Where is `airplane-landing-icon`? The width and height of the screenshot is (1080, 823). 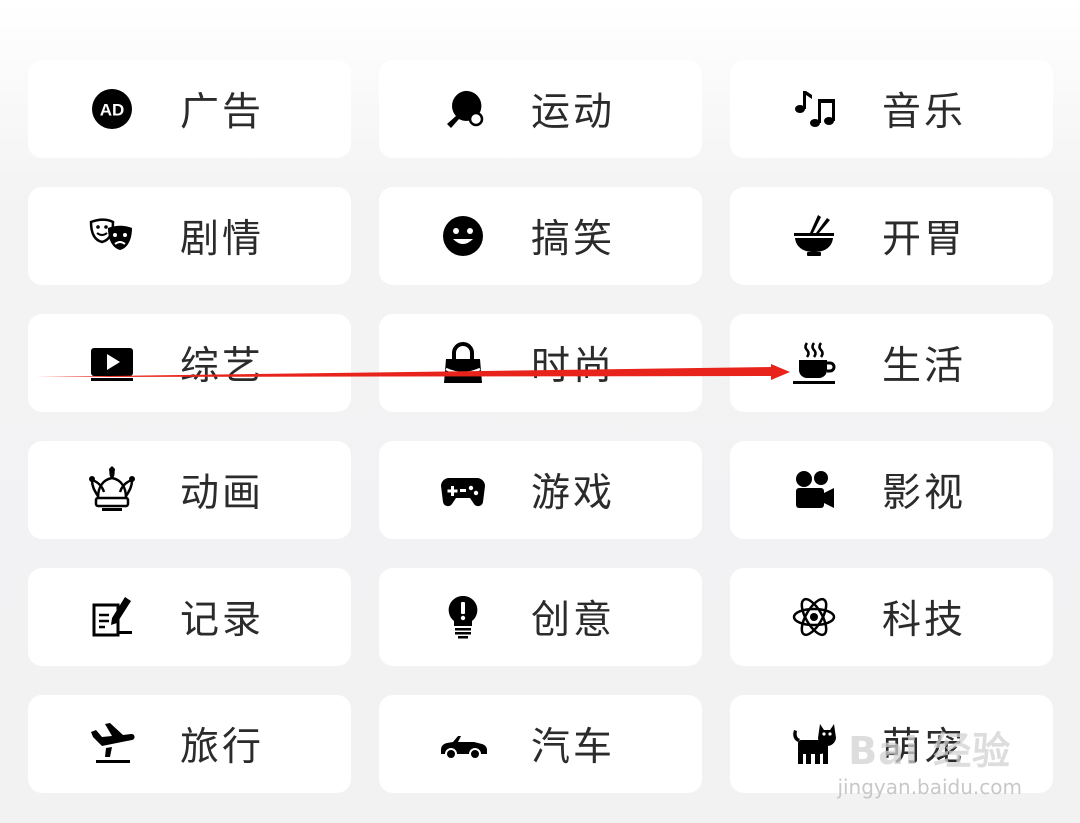
airplane-landing-icon is located at coordinates (112, 744).